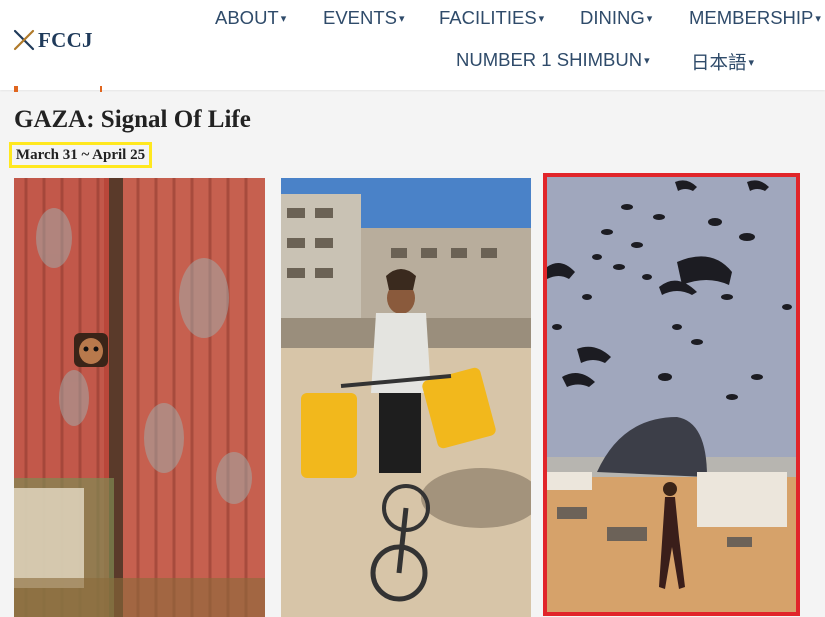 This screenshot has width=825, height=617. I want to click on nav-dining: DINING ▾, so click(616, 18).